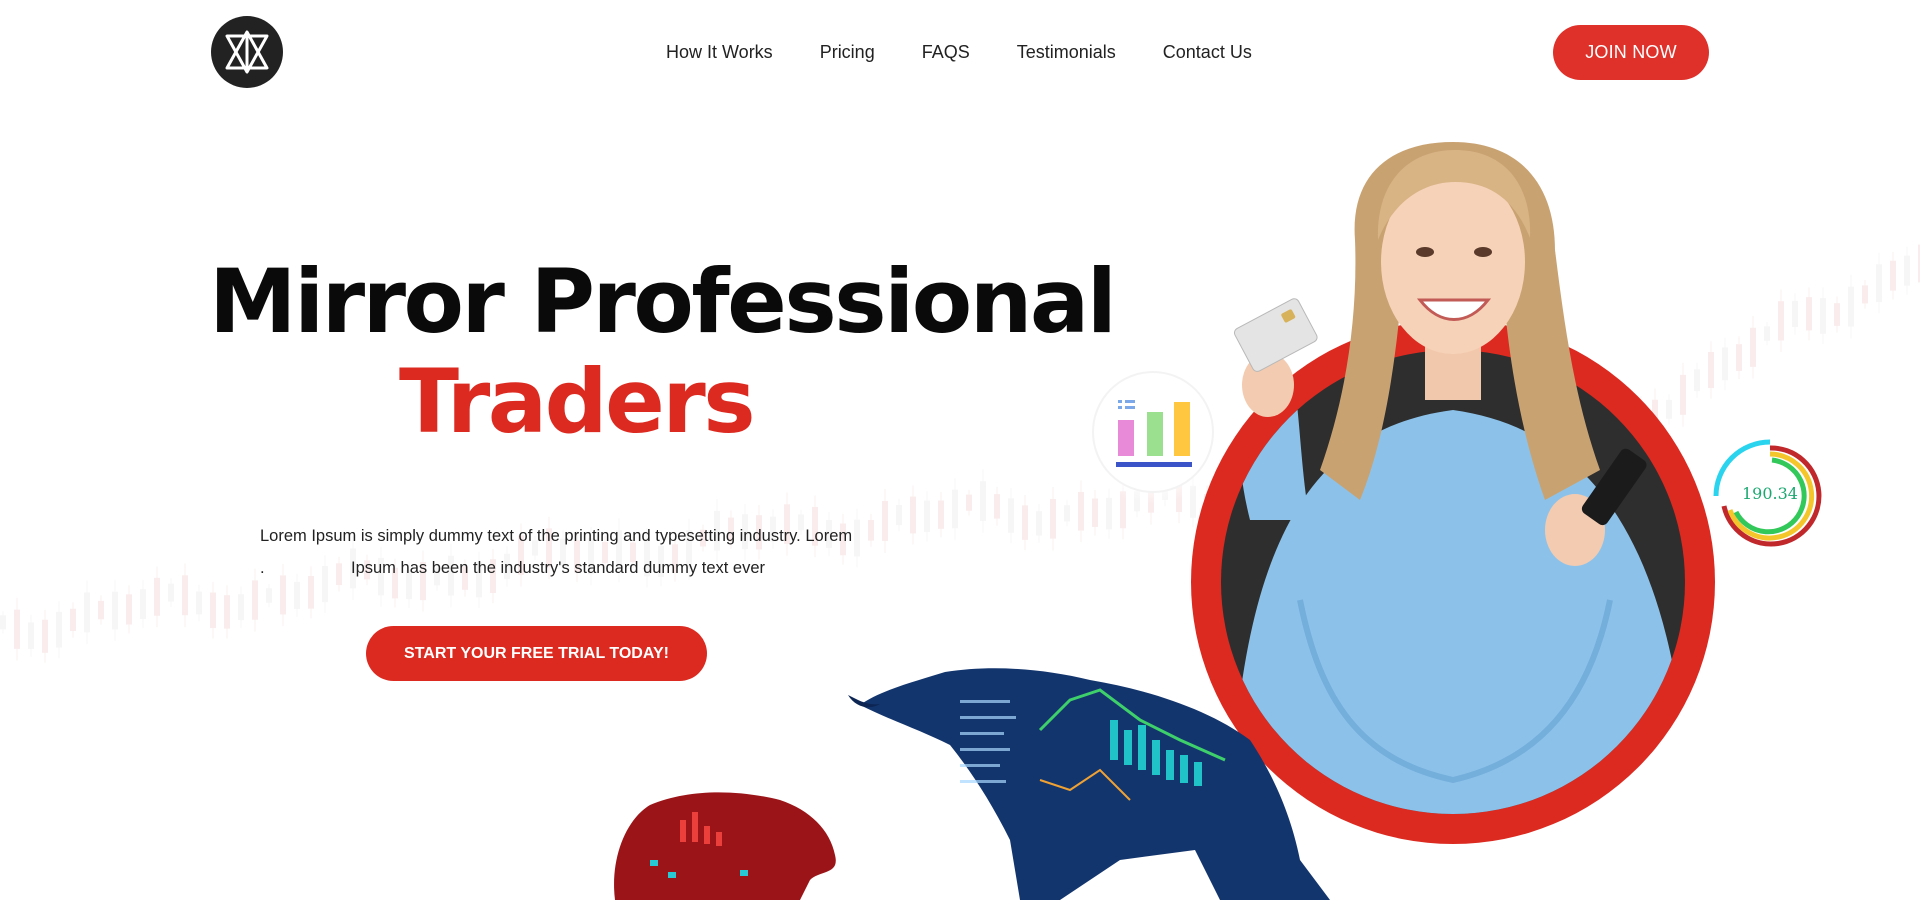 This screenshot has width=1920, height=900. Describe the element at coordinates (725, 846) in the screenshot. I see `bear-market-illustration` at that location.